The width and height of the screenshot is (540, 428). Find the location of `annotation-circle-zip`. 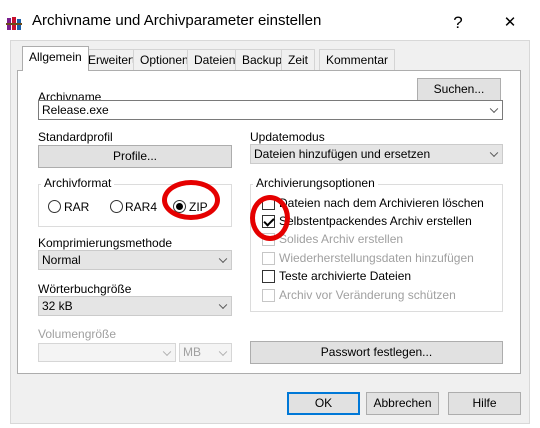

annotation-circle-zip is located at coordinates (191, 200).